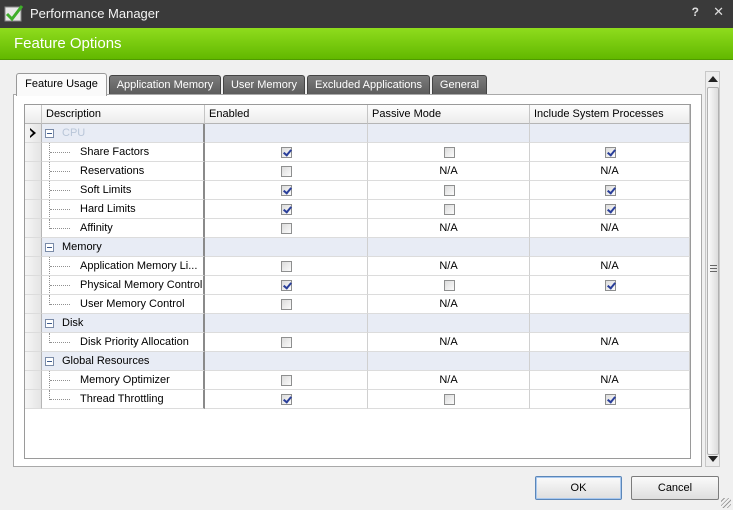  I want to click on table-row-affinity: Affinity N/A N/A, so click(357, 228).